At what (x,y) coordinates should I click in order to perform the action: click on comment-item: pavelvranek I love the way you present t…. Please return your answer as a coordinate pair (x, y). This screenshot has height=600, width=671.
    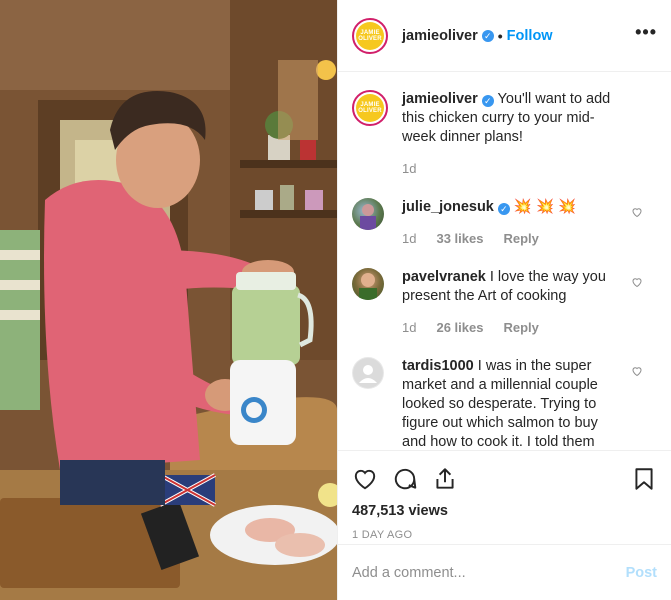
    Looking at the image, I should click on (504, 302).